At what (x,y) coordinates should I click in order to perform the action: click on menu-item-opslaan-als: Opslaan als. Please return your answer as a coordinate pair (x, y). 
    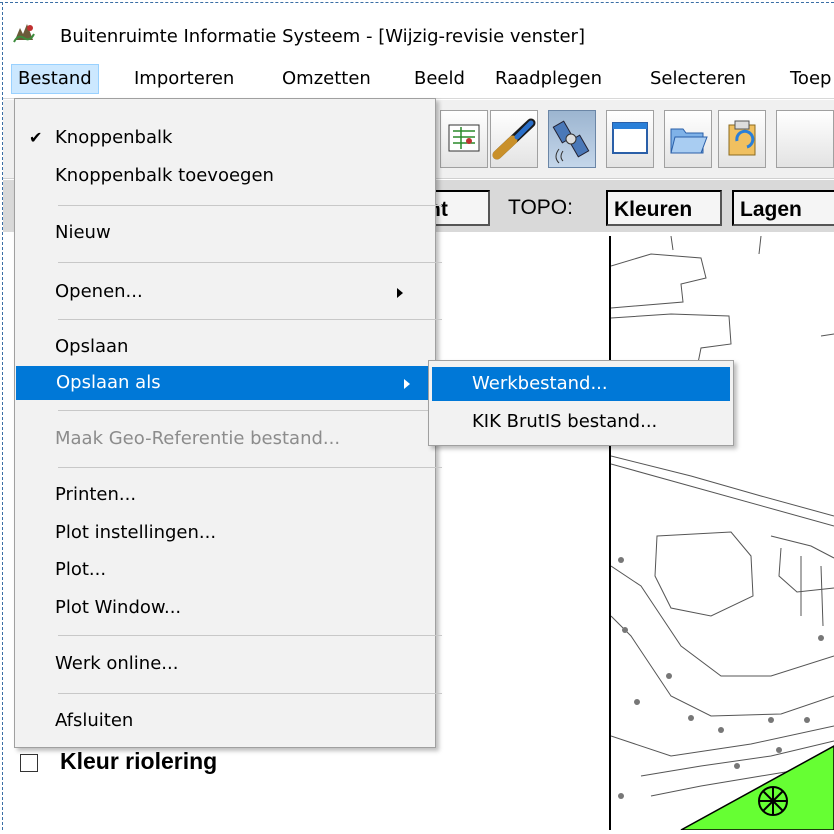
    Looking at the image, I should click on (222, 383).